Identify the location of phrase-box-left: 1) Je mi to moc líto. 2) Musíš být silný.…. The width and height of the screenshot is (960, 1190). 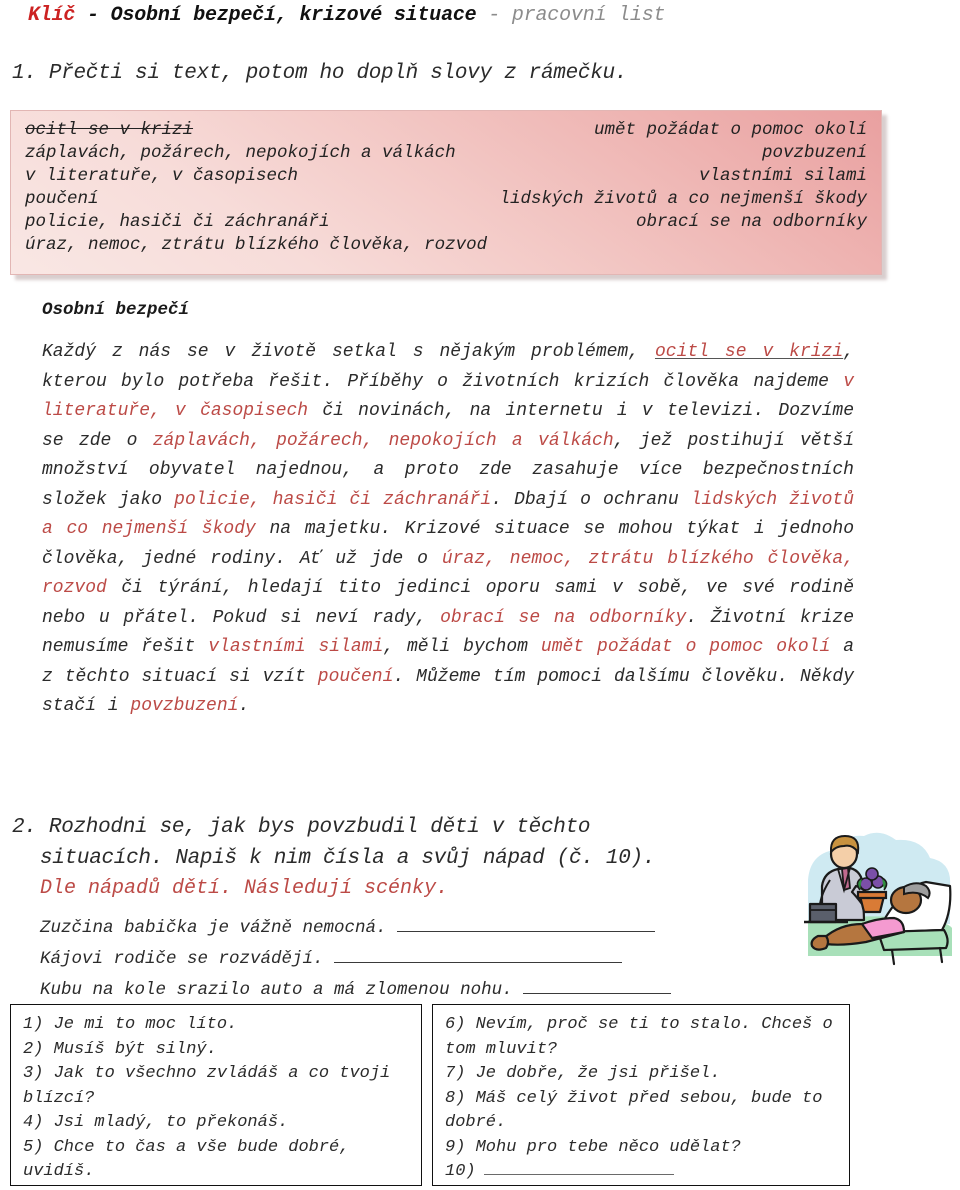
(216, 1095).